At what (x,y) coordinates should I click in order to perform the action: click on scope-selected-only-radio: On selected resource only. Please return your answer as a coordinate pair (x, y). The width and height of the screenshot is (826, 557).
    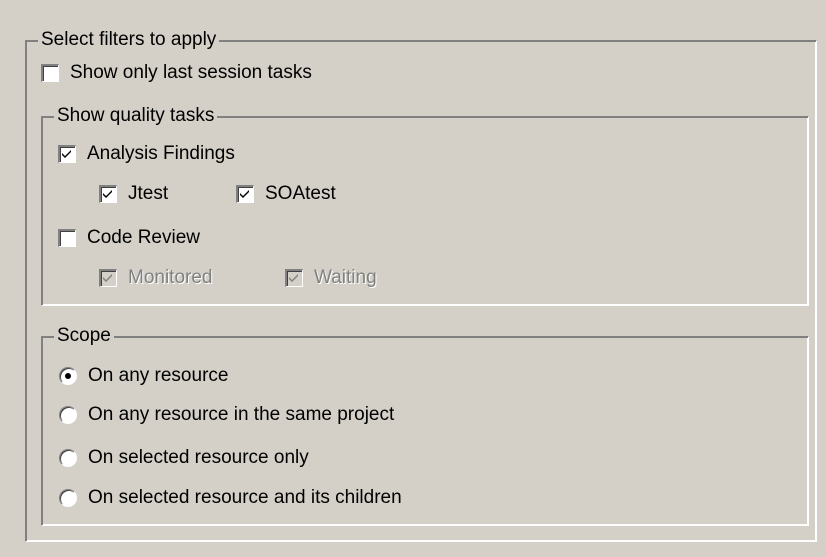
    Looking at the image, I should click on (184, 458).